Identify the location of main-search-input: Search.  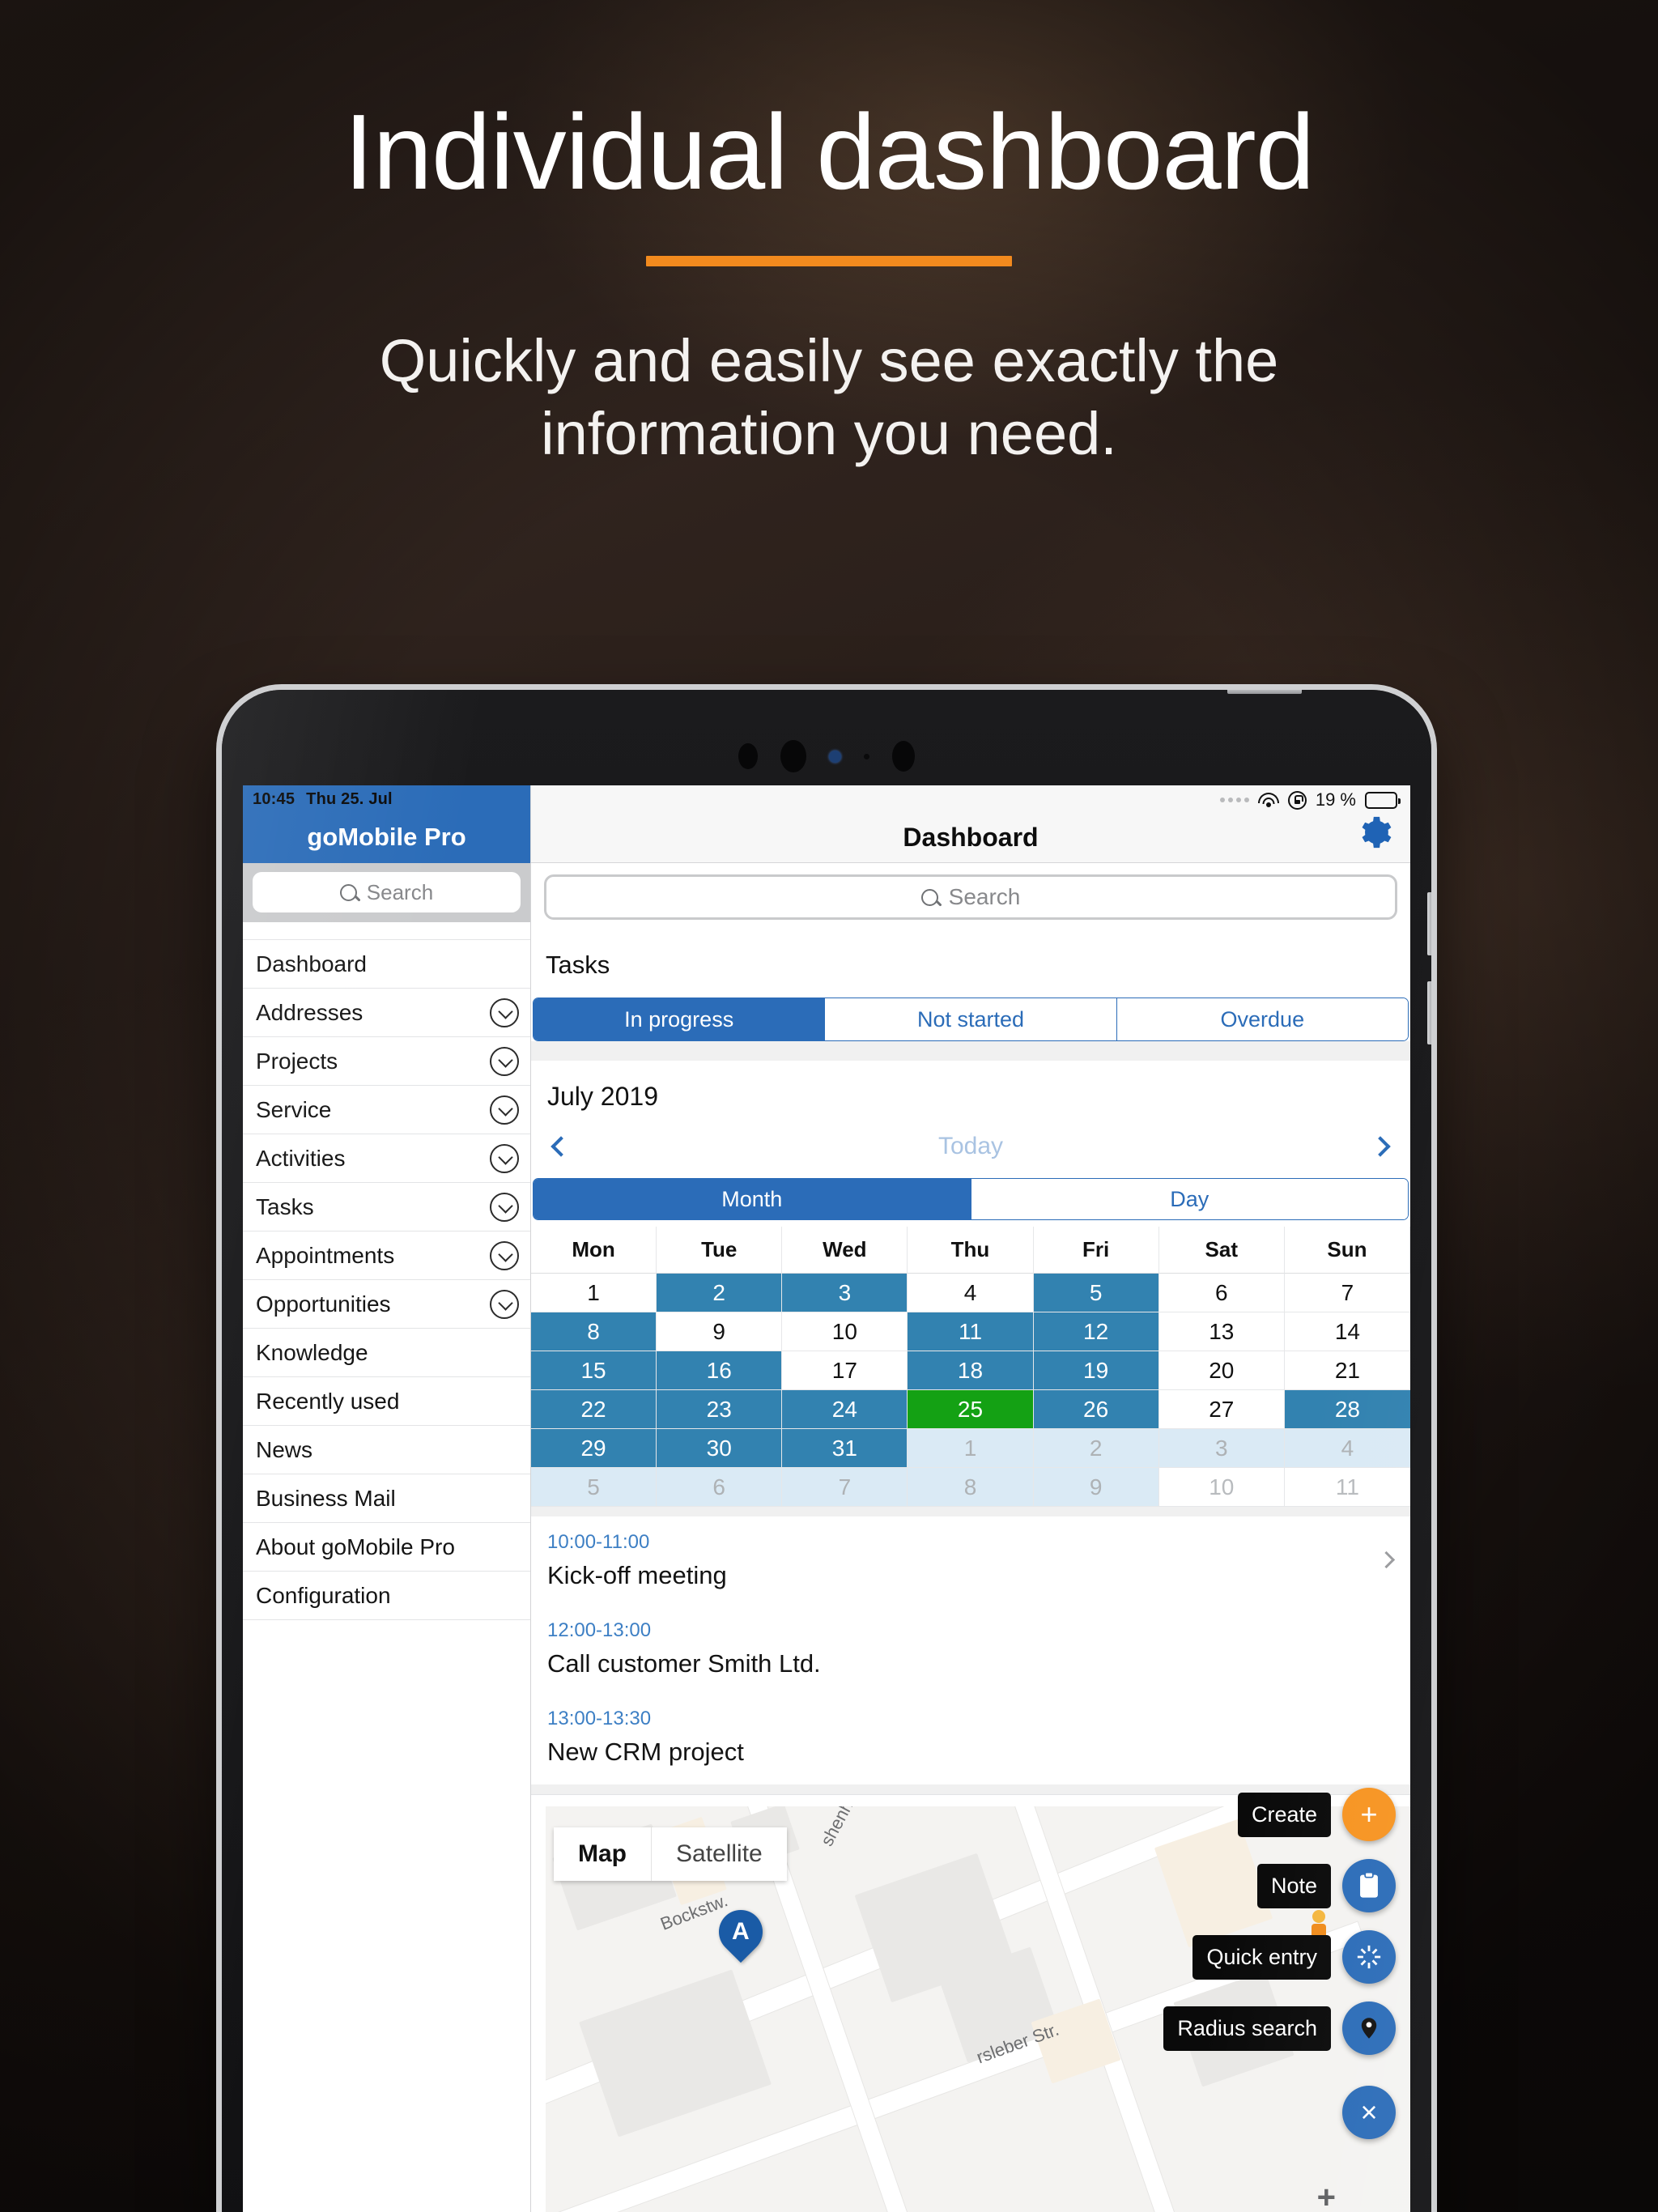
(970, 897).